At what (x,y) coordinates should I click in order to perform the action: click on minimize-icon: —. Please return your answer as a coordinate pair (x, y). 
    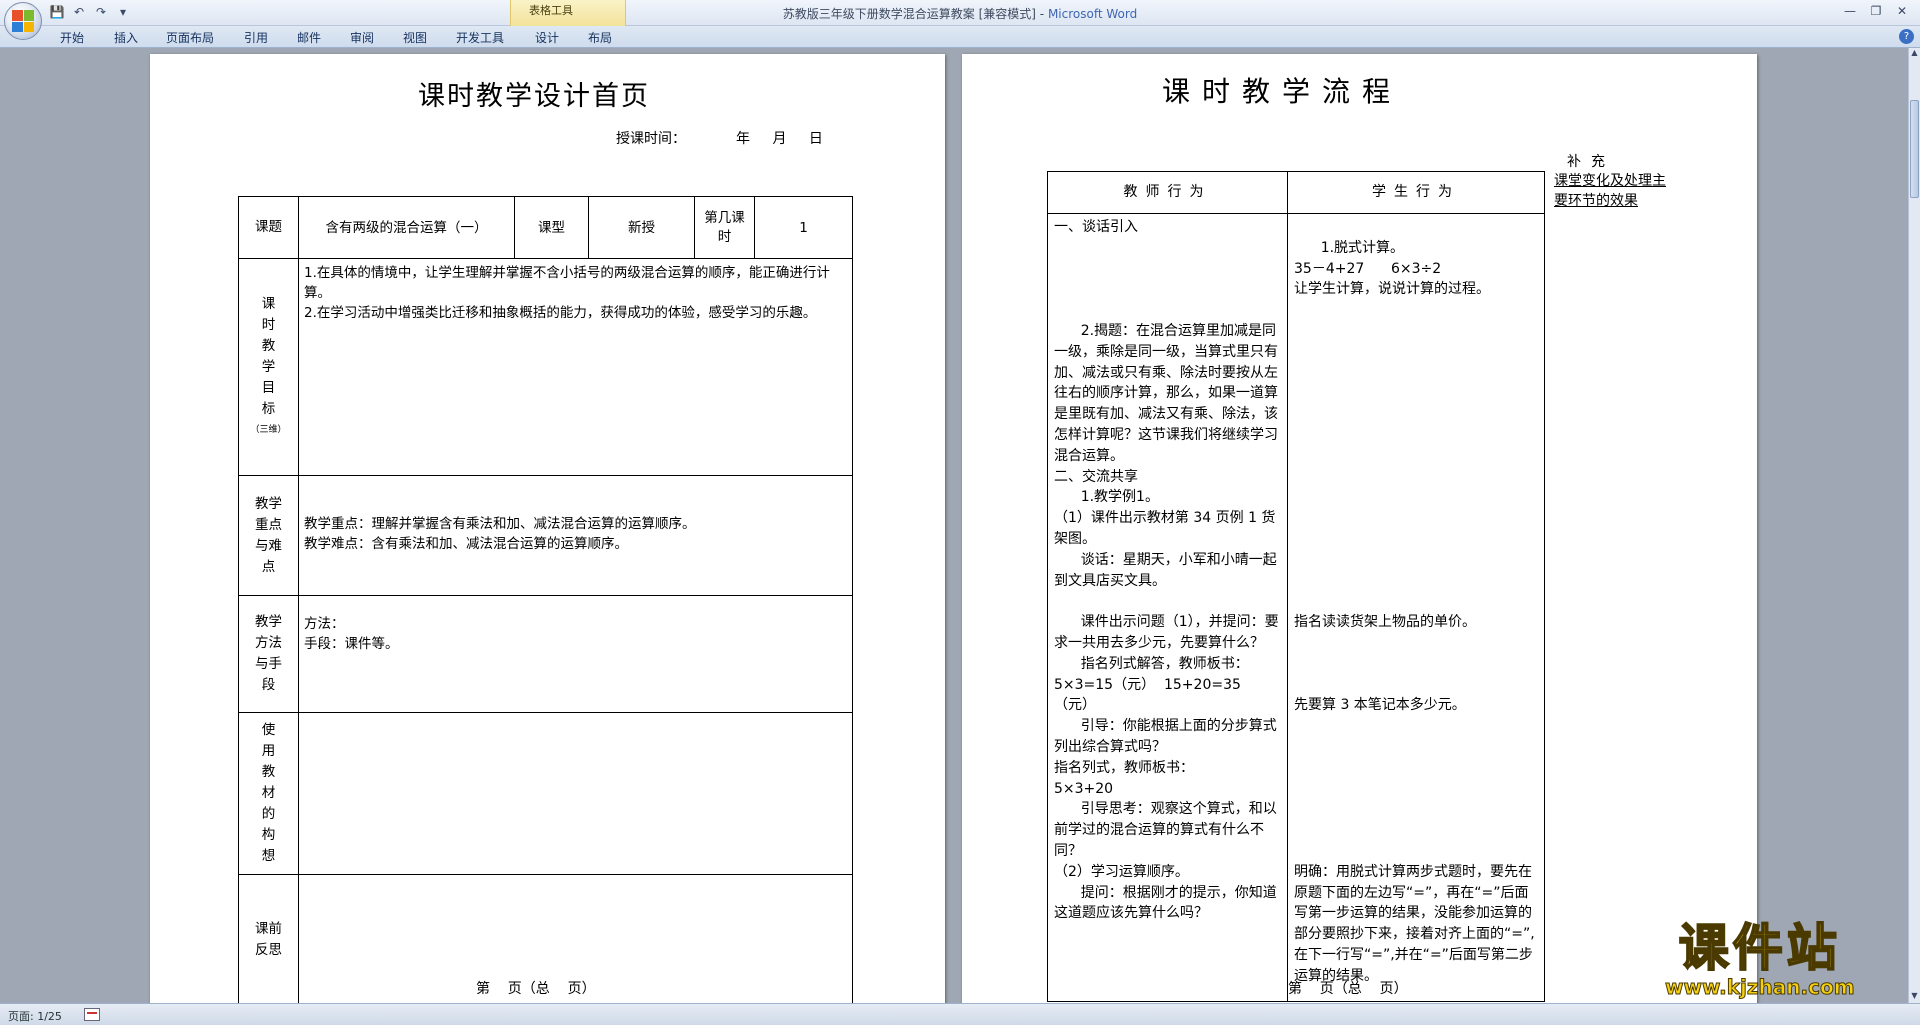
    Looking at the image, I should click on (1850, 11).